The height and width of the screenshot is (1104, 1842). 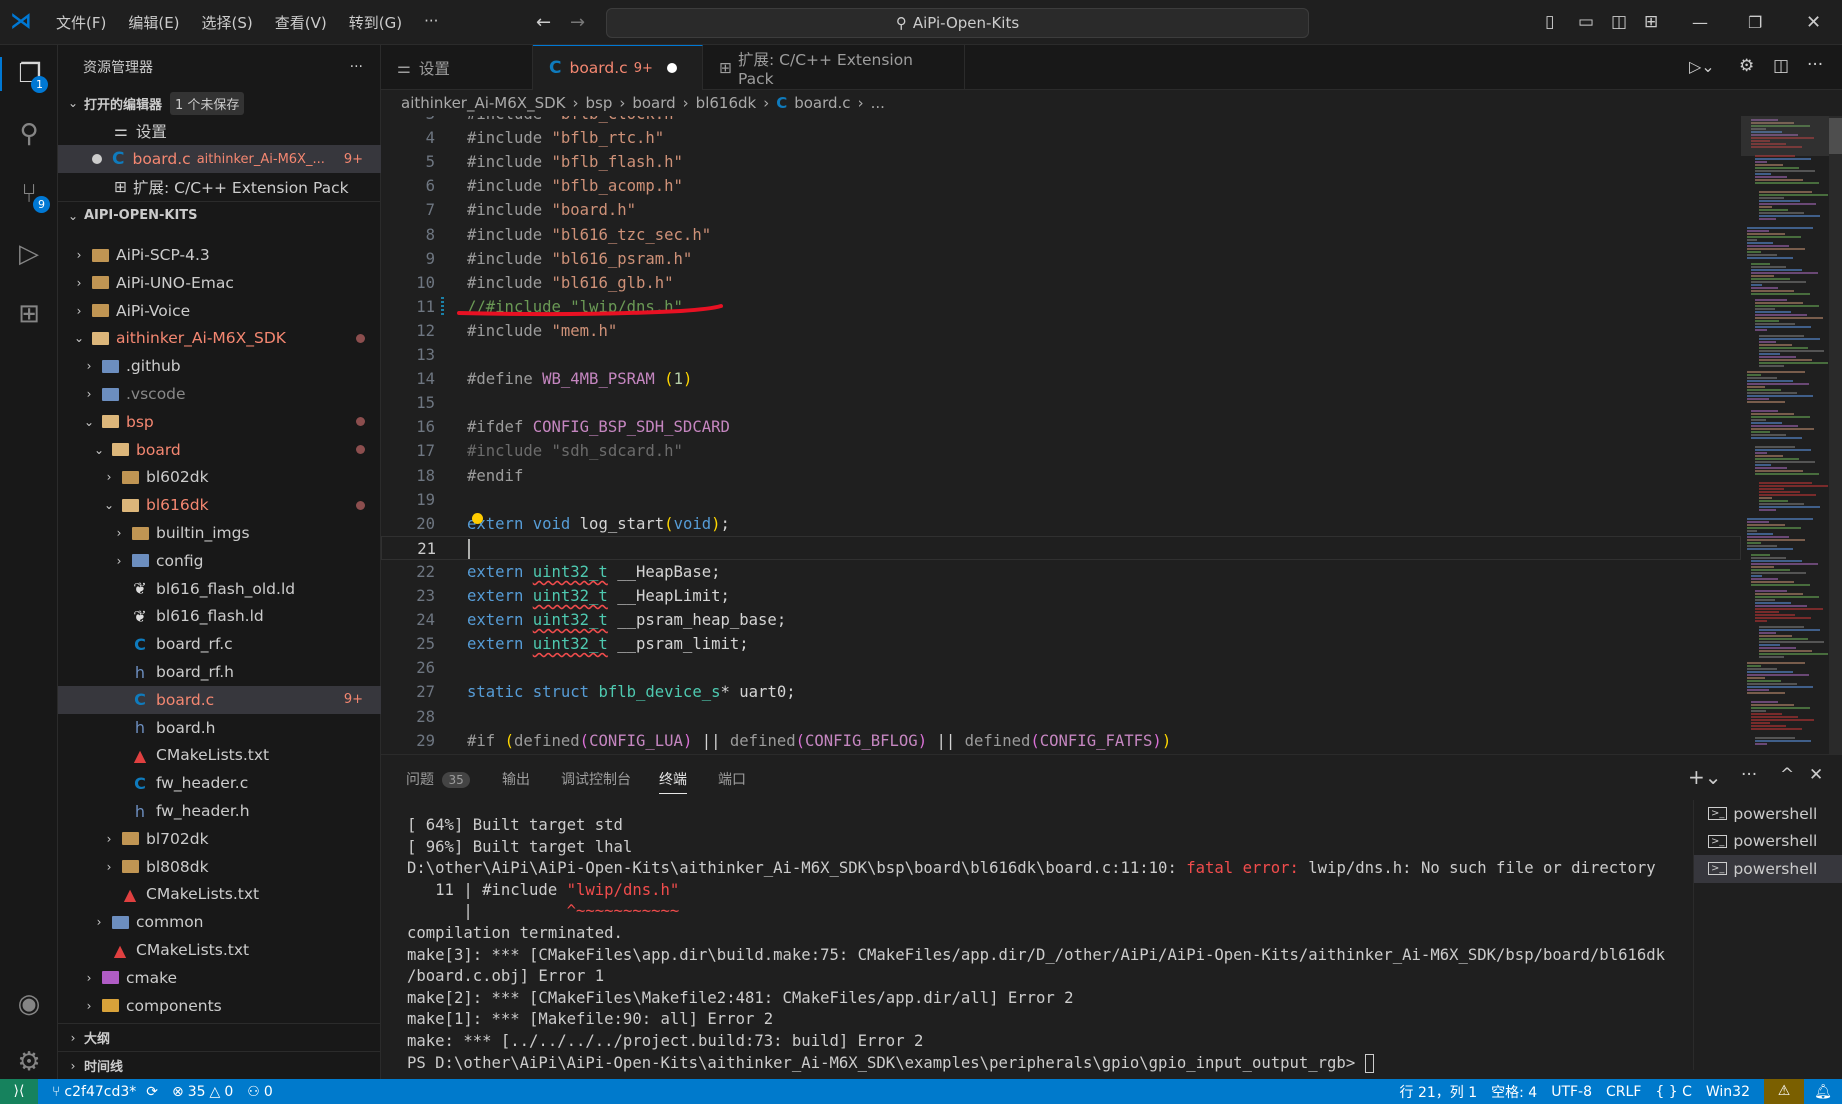 I want to click on toggle-panel-icon: ▭, so click(x=1586, y=22).